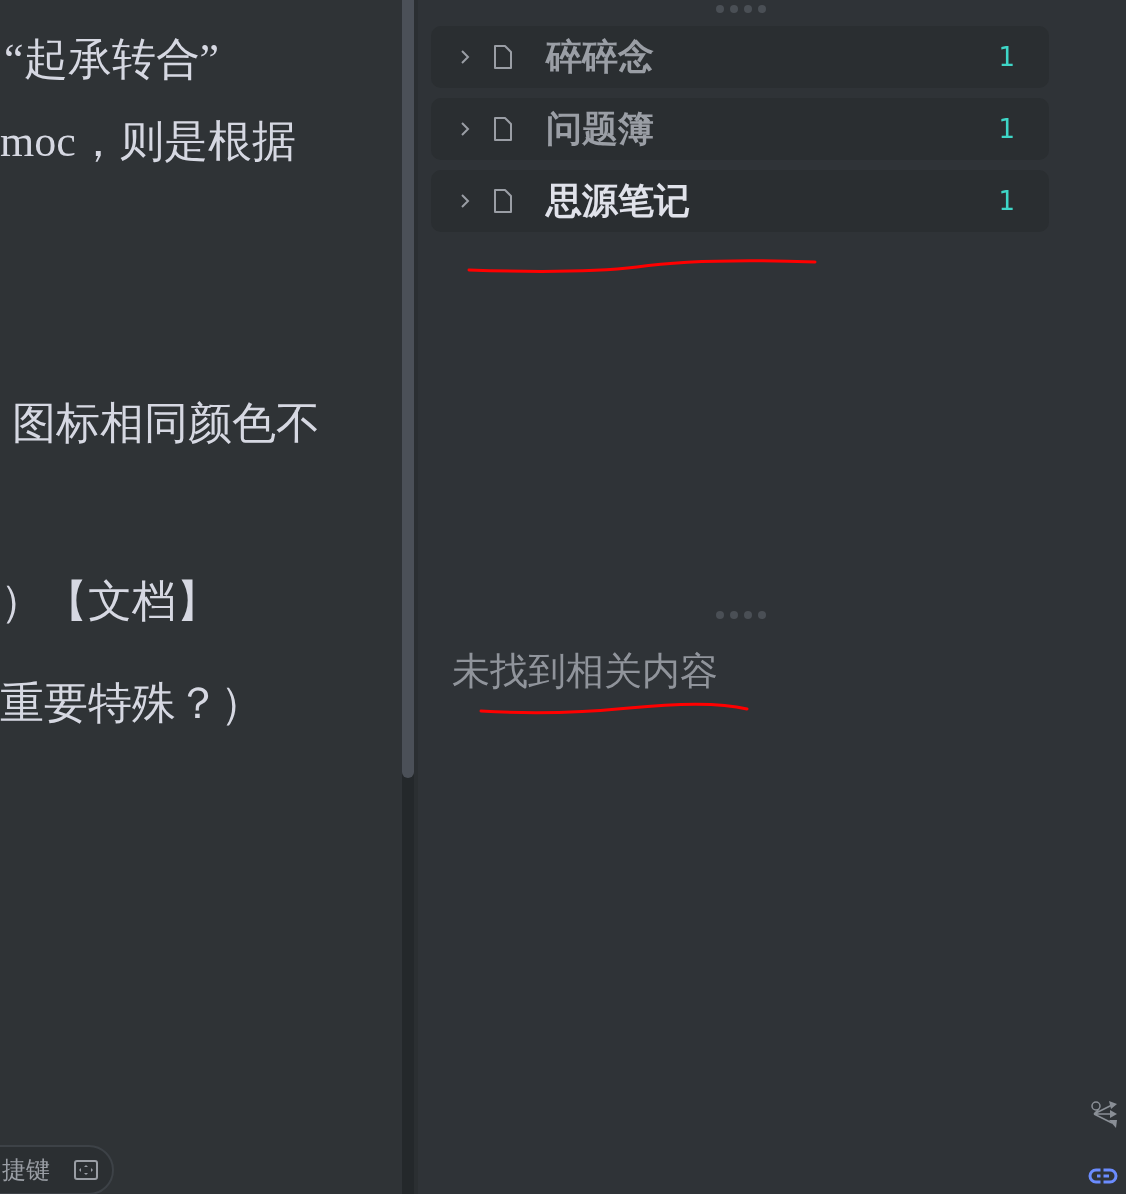  What do you see at coordinates (132, 704) in the screenshot?
I see `paragraph-text: 重要特殊？）` at bounding box center [132, 704].